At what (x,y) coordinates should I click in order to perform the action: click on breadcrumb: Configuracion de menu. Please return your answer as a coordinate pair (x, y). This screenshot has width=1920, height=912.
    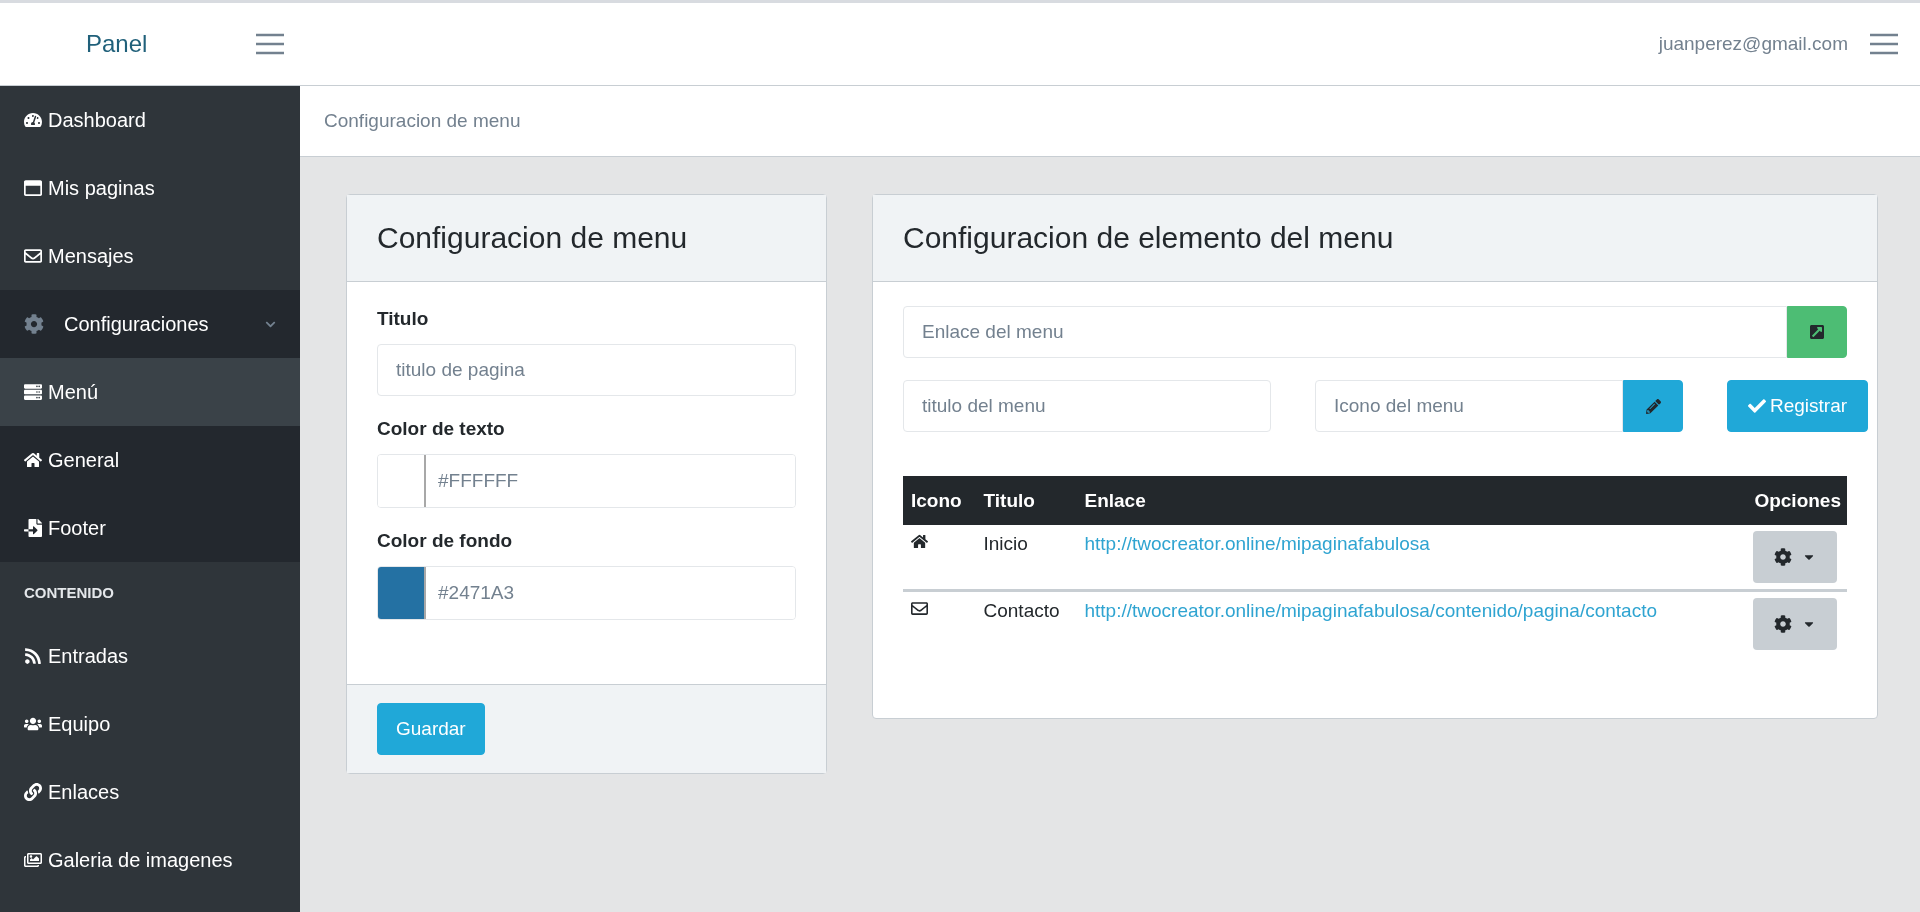
    Looking at the image, I should click on (422, 121).